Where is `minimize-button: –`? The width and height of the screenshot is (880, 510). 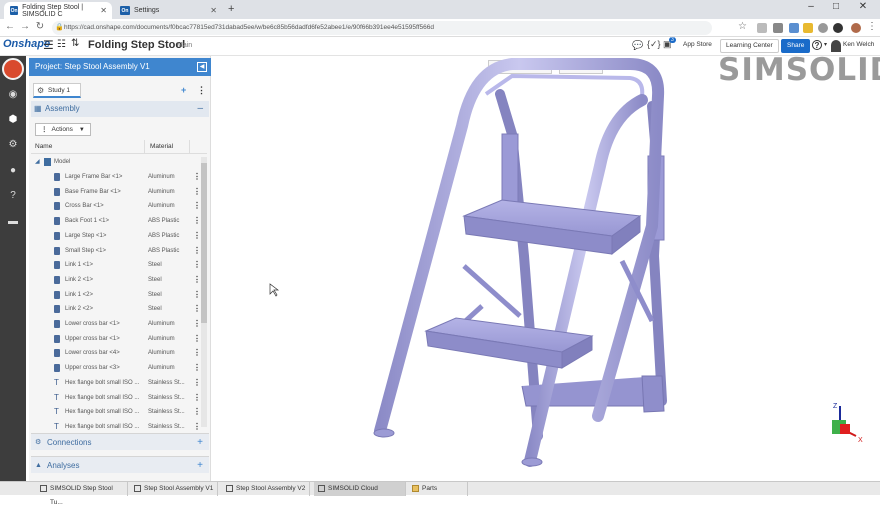
minimize-button: – is located at coordinates (811, 6).